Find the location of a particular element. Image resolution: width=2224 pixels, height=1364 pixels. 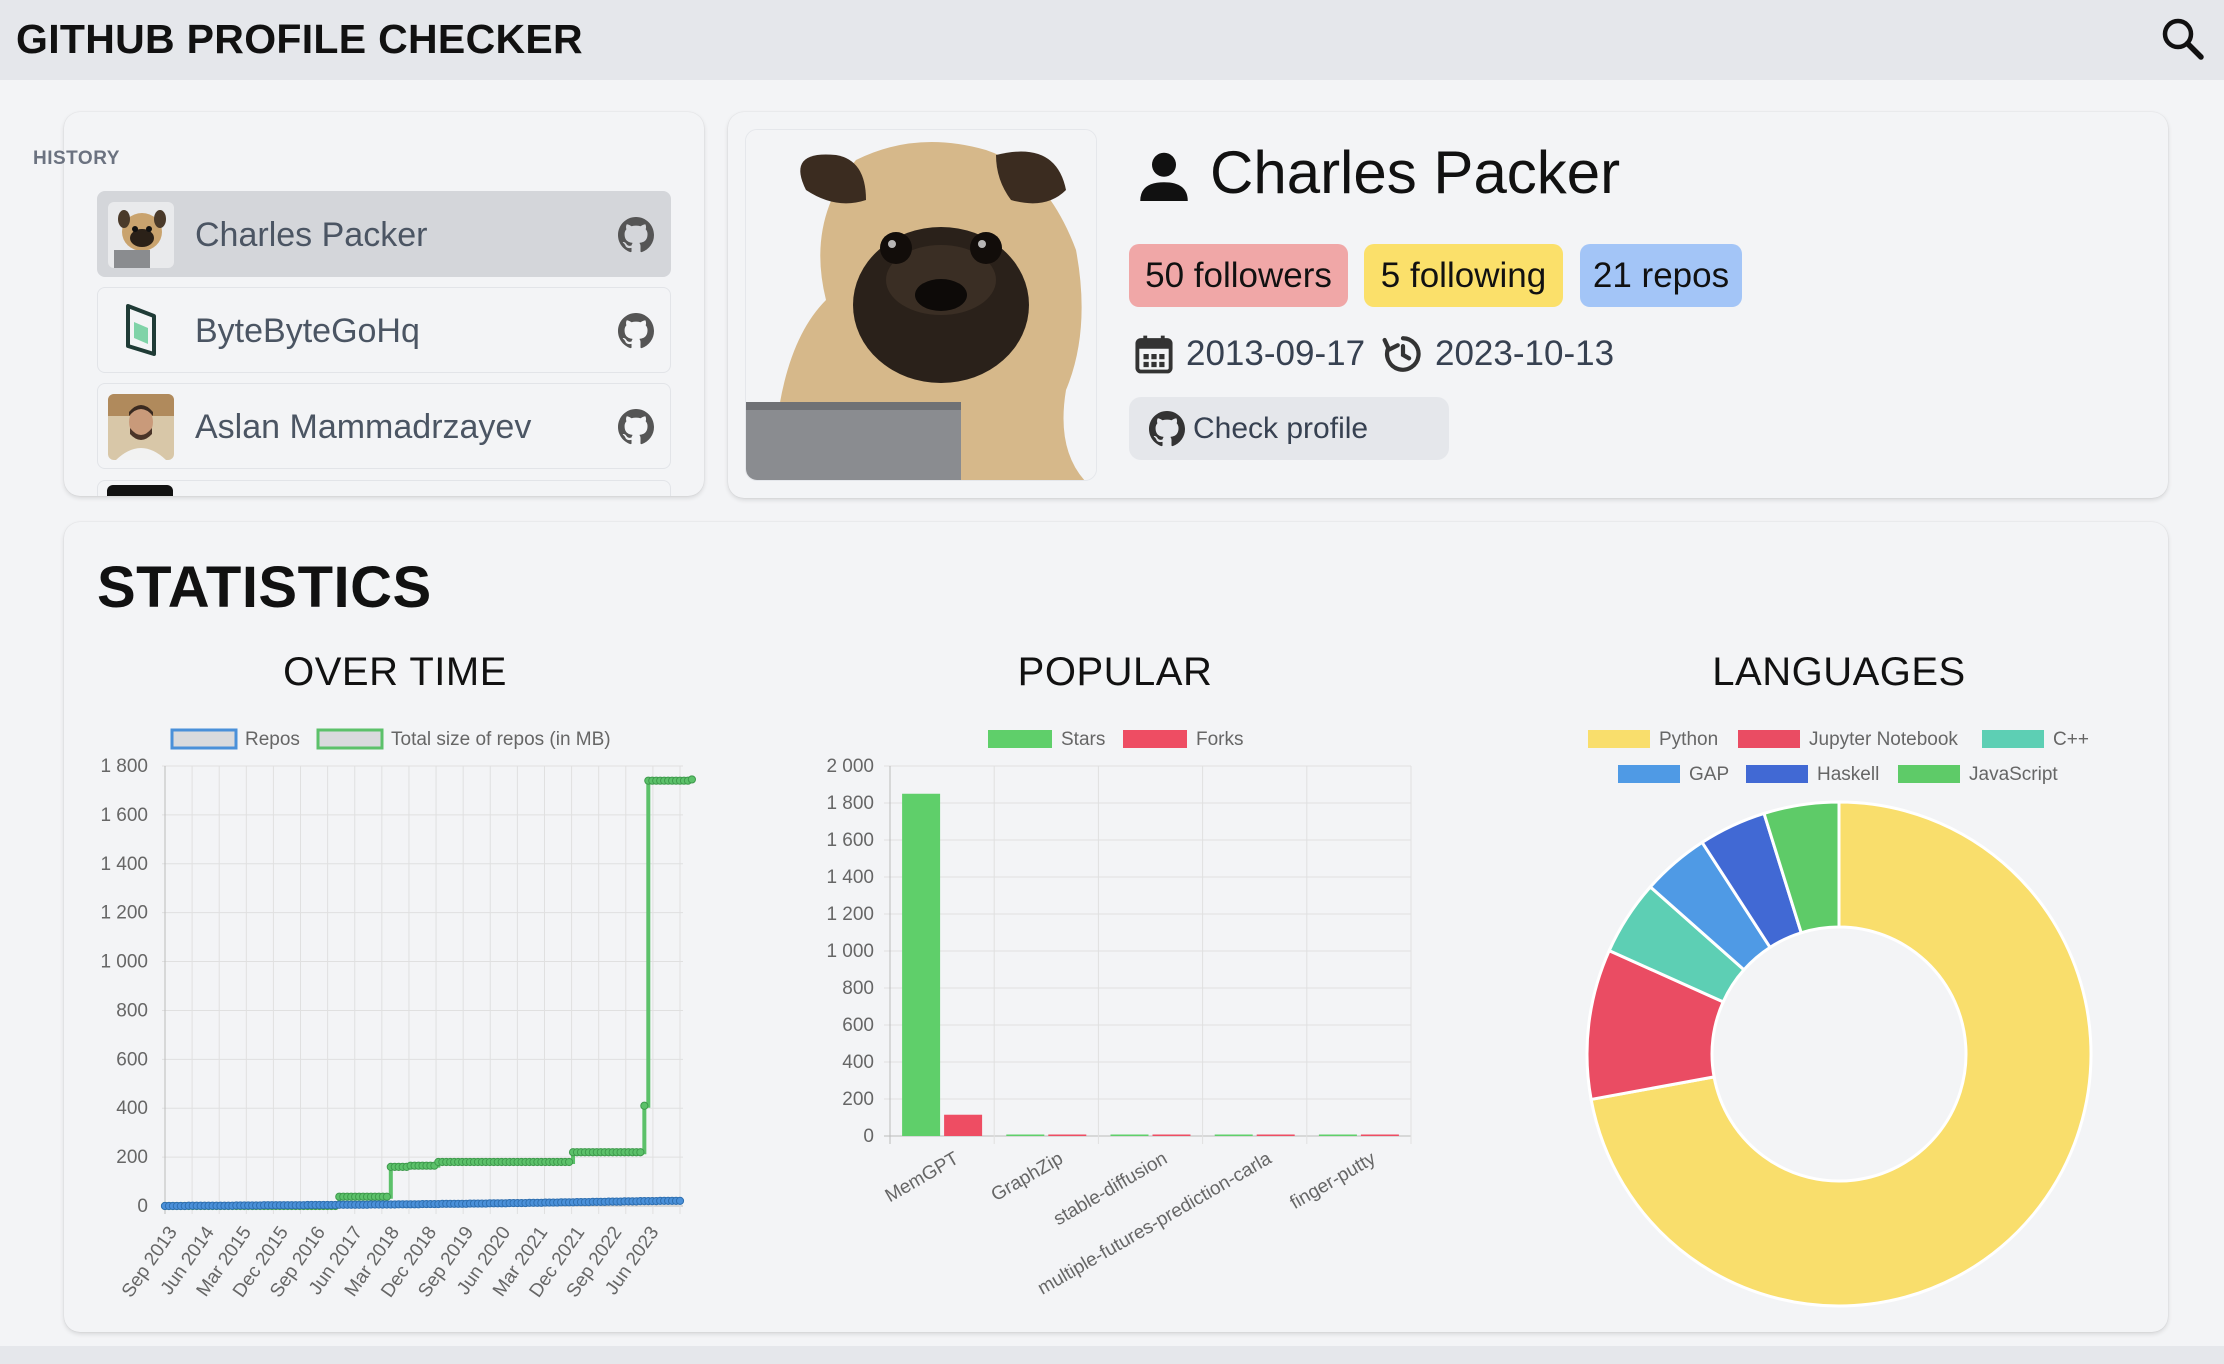

repos-badge: 21 repos is located at coordinates (1661, 275).